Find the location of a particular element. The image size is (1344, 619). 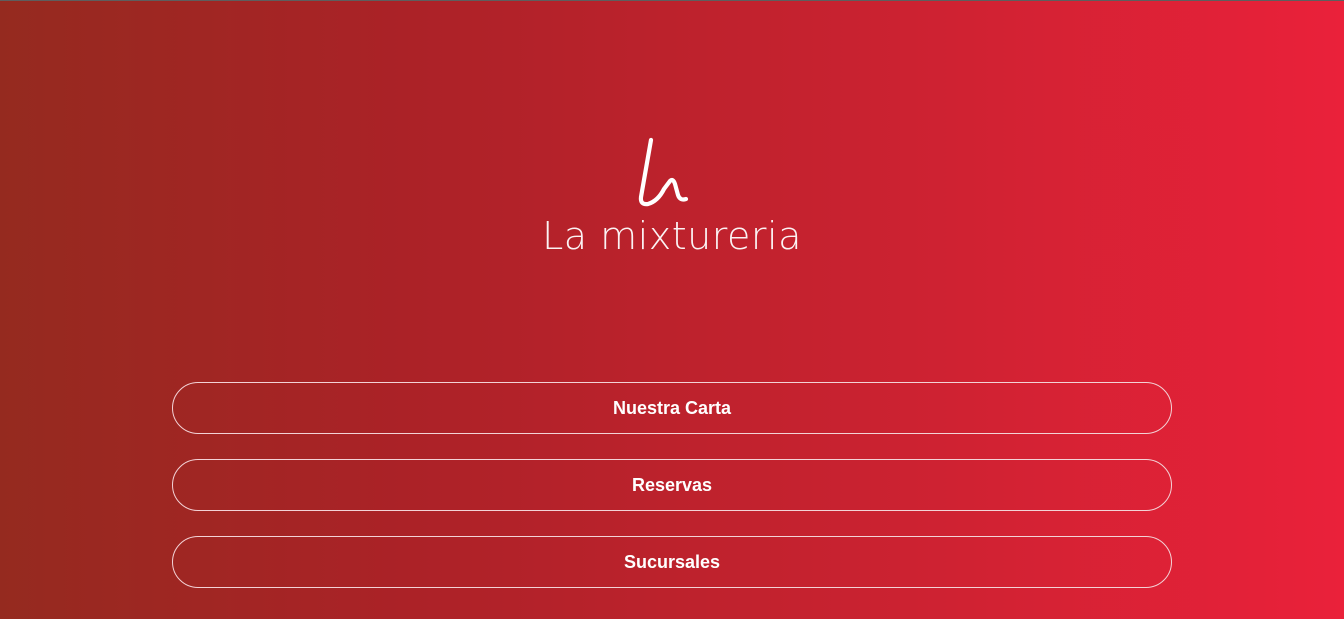

brand-name: La mixtureria is located at coordinates (672, 236).